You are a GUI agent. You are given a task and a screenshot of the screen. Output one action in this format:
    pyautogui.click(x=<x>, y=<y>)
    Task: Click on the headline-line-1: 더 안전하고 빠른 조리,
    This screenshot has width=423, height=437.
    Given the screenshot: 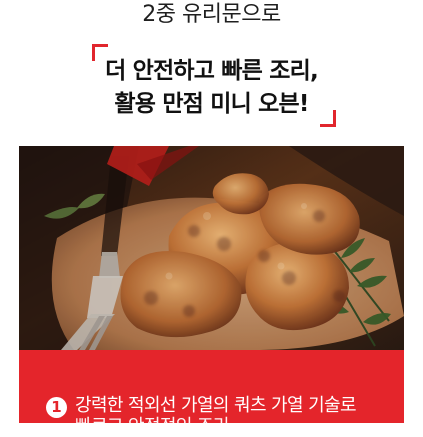 What is the action you would take?
    pyautogui.click(x=212, y=71)
    